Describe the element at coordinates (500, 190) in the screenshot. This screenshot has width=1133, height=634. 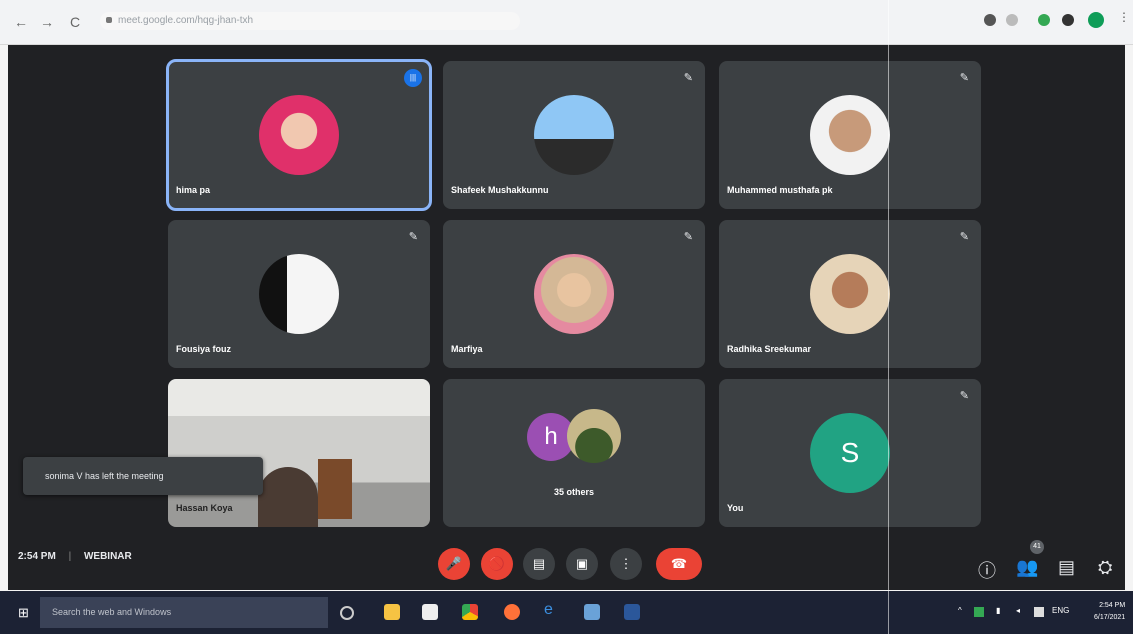
I see `participant-name: Shafeek Mushakkunnu` at that location.